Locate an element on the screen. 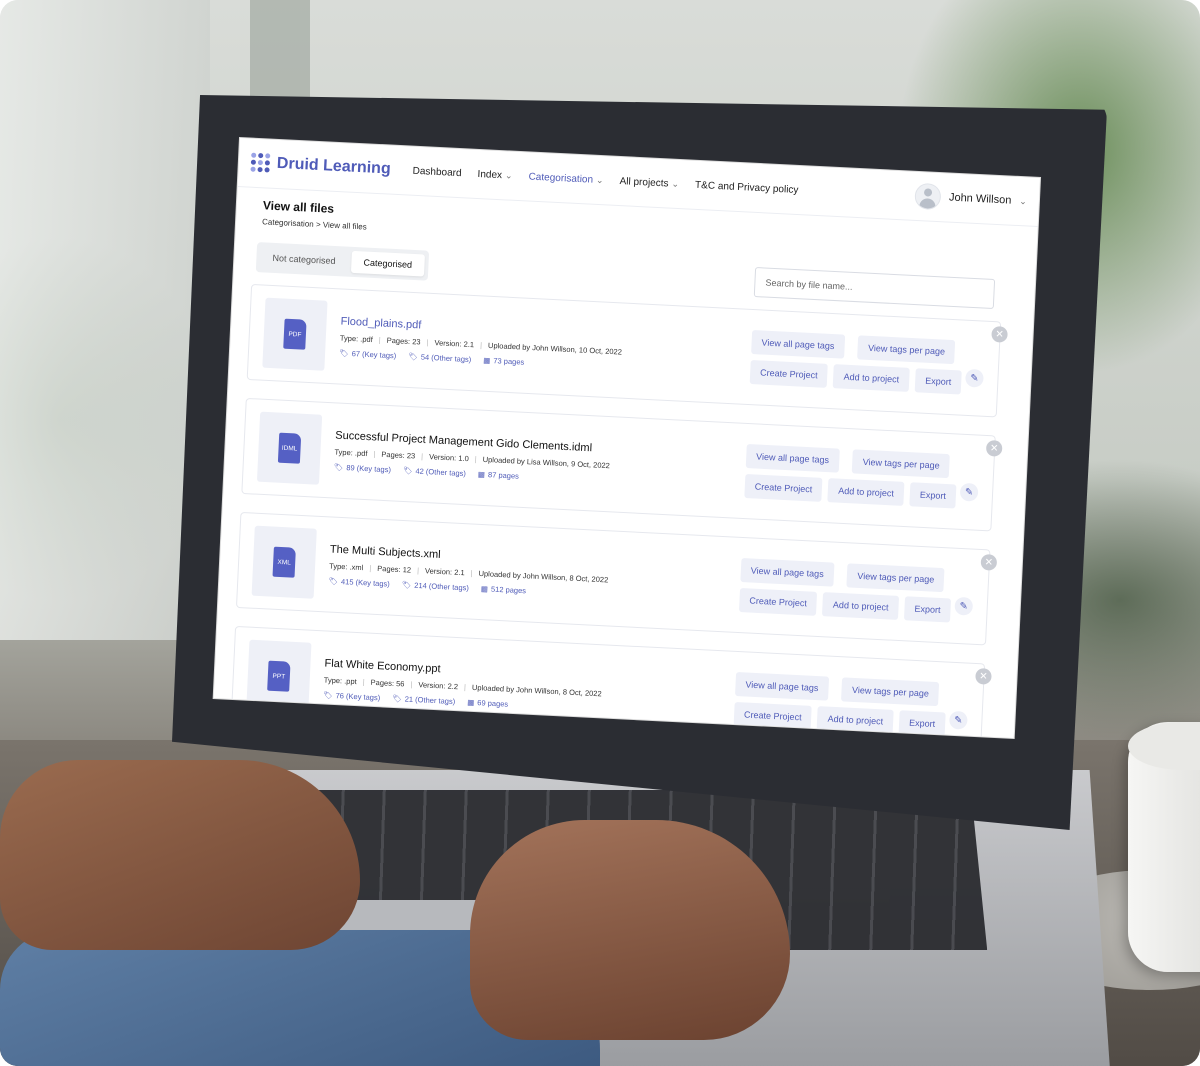 The height and width of the screenshot is (1066, 1200). nav-all-projects-label: All projects is located at coordinates (644, 182).